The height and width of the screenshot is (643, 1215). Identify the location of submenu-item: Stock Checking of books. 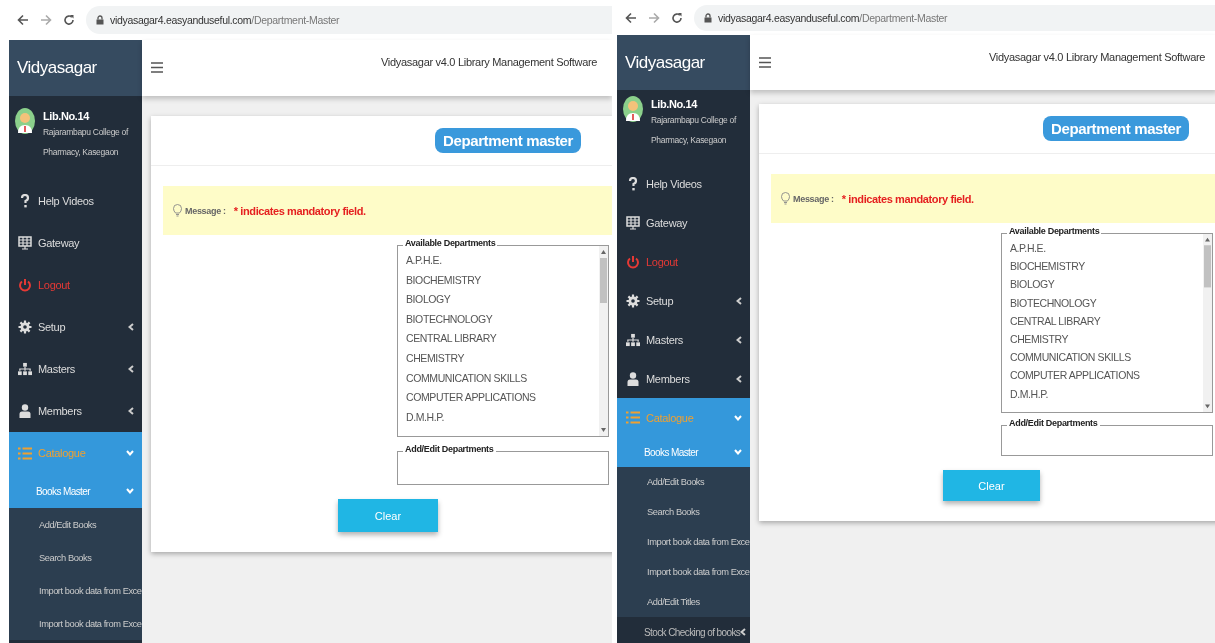
(683, 630).